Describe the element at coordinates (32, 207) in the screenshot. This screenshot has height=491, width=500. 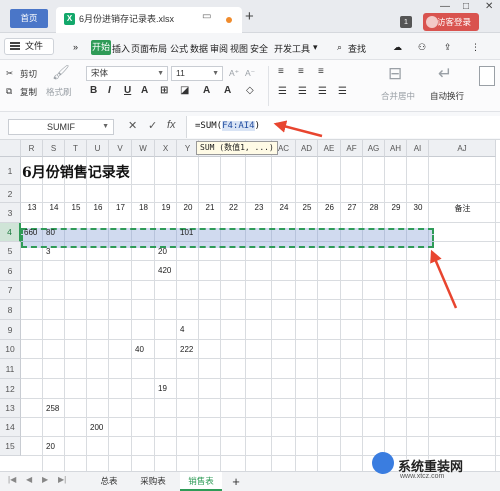
I see `day-header-cell: 13` at that location.